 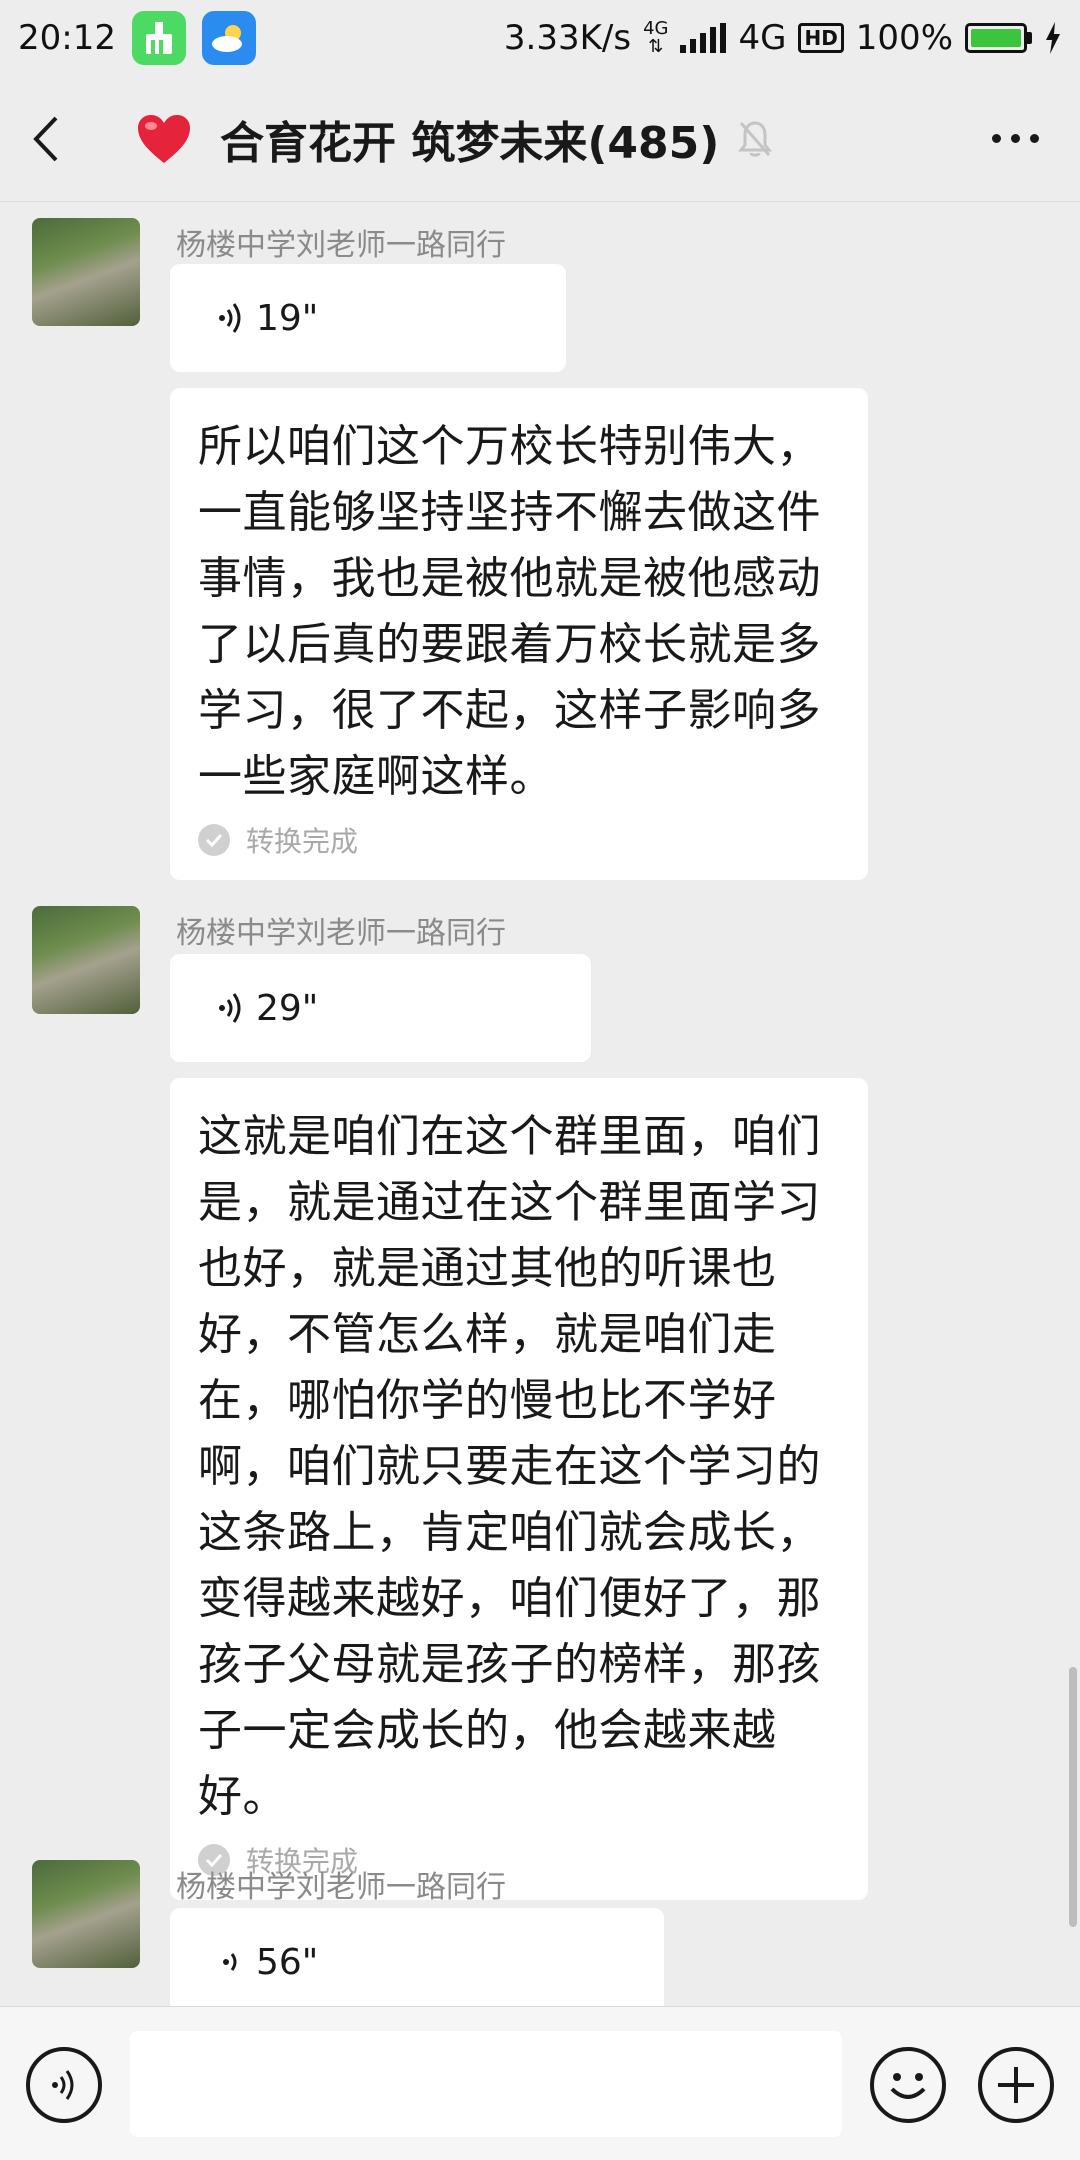 What do you see at coordinates (45, 138) in the screenshot?
I see `back-arrow-icon` at bounding box center [45, 138].